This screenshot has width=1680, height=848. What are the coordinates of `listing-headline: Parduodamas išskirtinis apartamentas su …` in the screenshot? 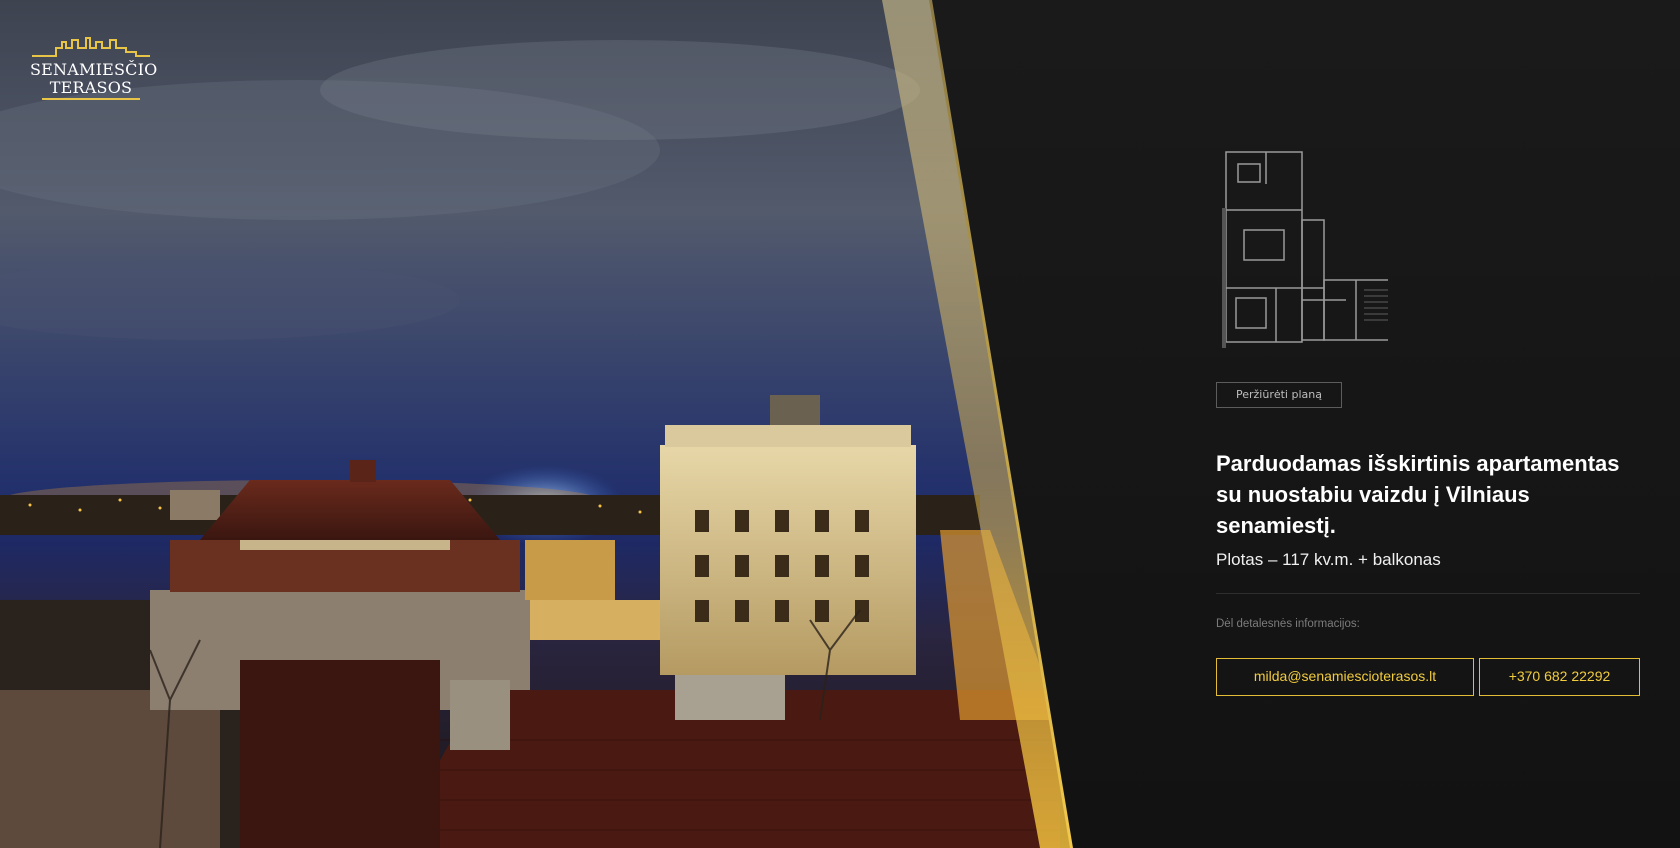 It's located at (1426, 494).